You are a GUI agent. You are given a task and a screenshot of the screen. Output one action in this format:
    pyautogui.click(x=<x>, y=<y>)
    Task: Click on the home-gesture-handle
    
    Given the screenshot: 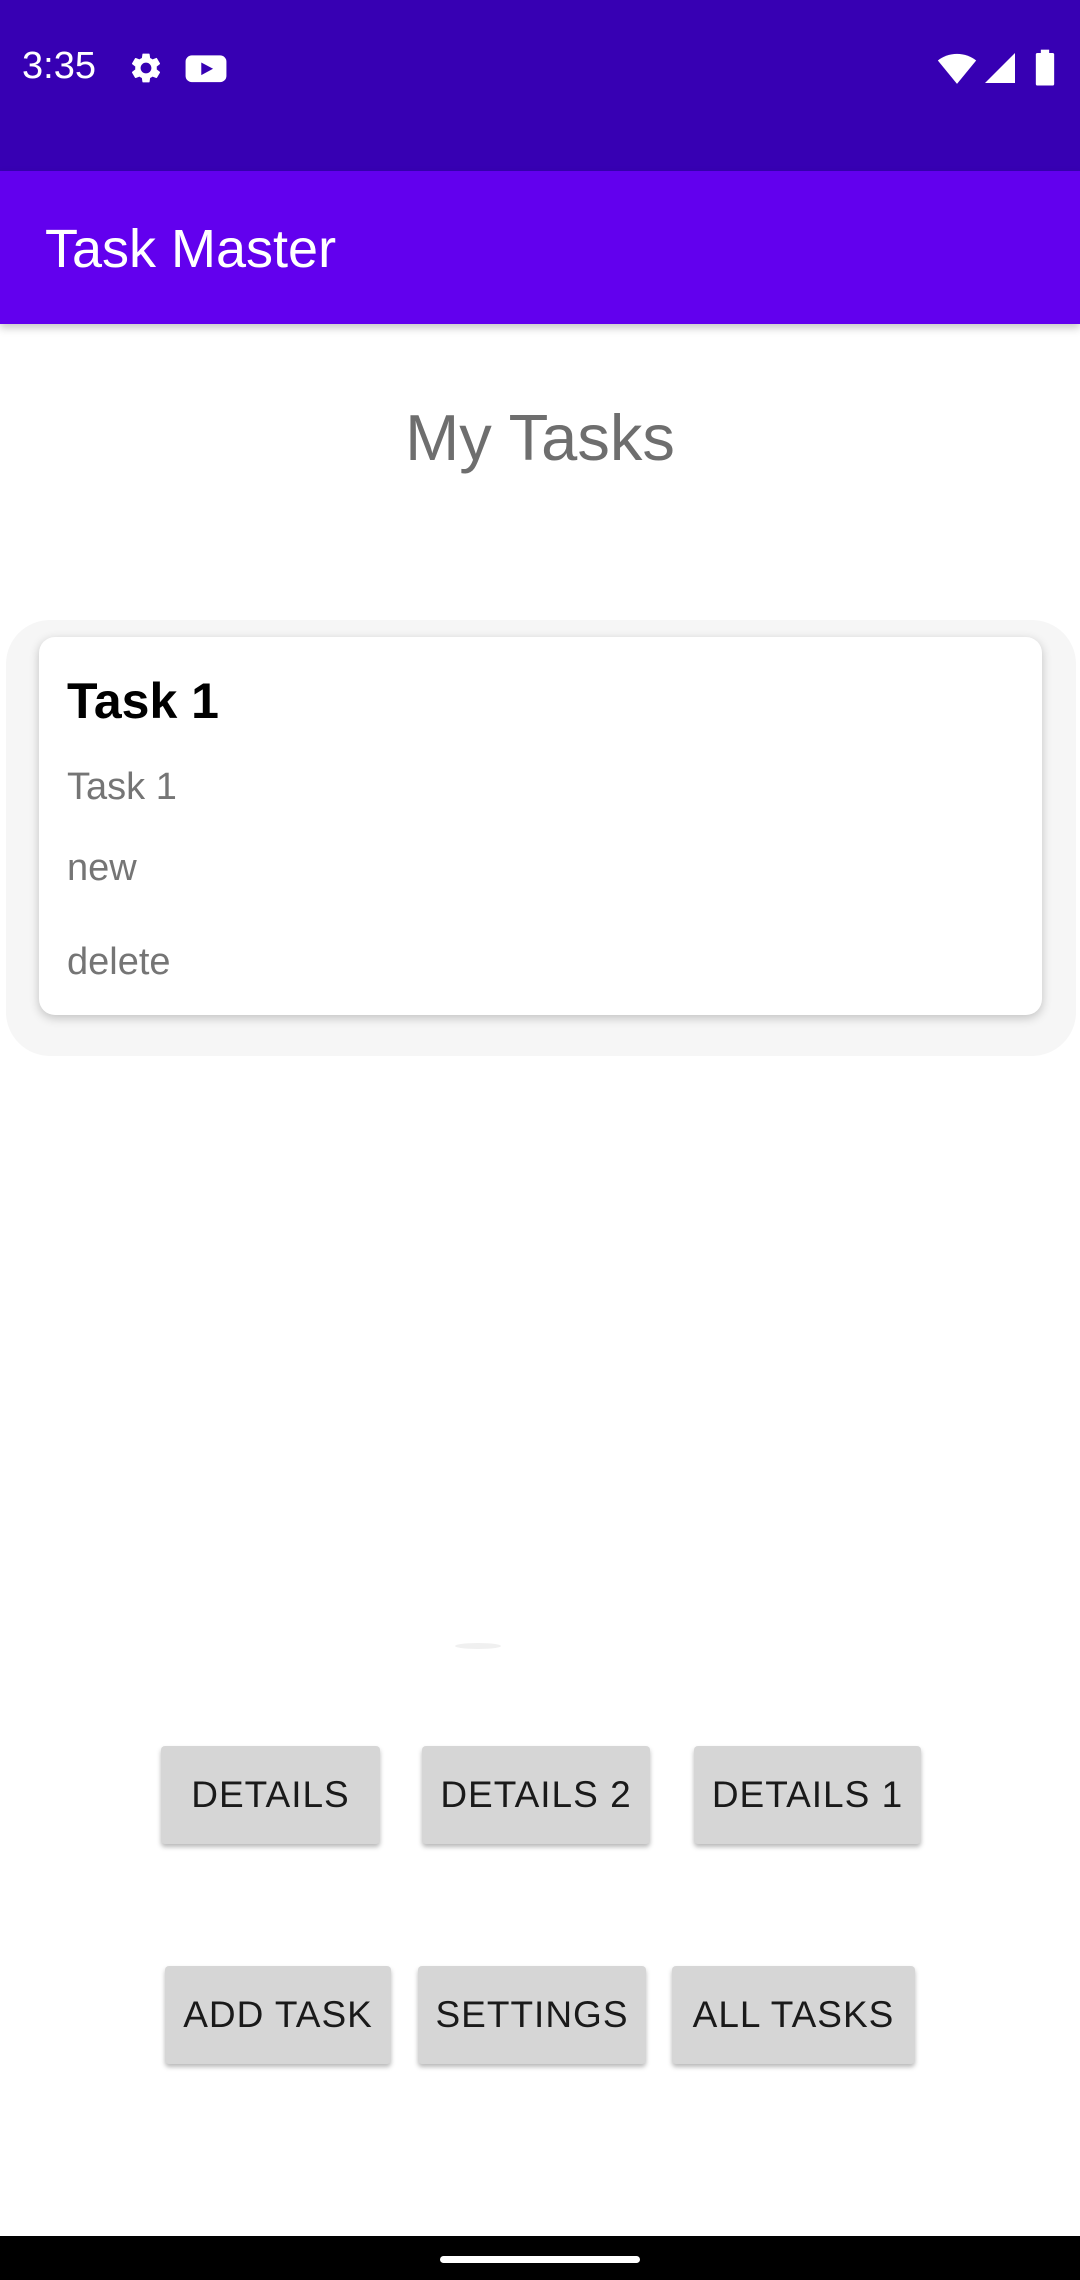 What is the action you would take?
    pyautogui.click(x=540, y=2259)
    